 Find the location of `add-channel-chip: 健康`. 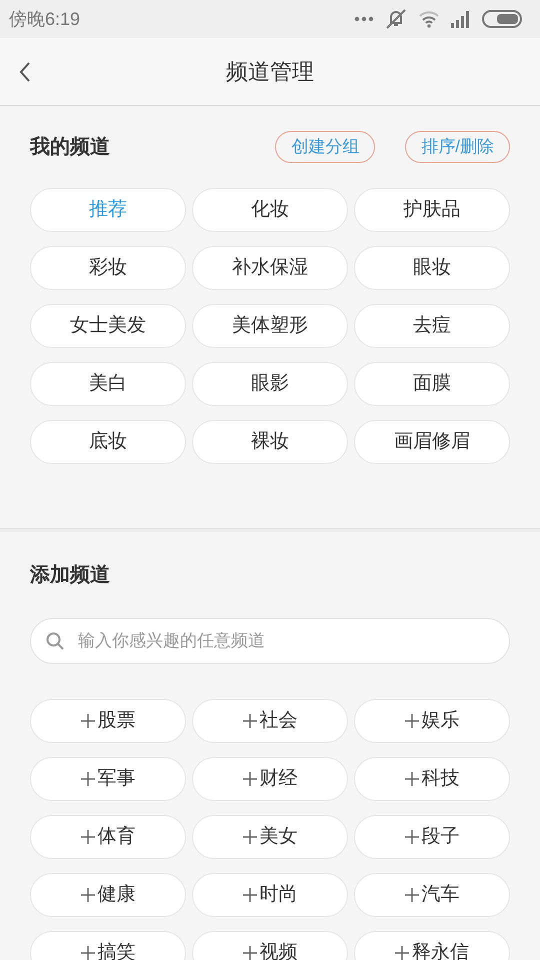

add-channel-chip: 健康 is located at coordinates (108, 895).